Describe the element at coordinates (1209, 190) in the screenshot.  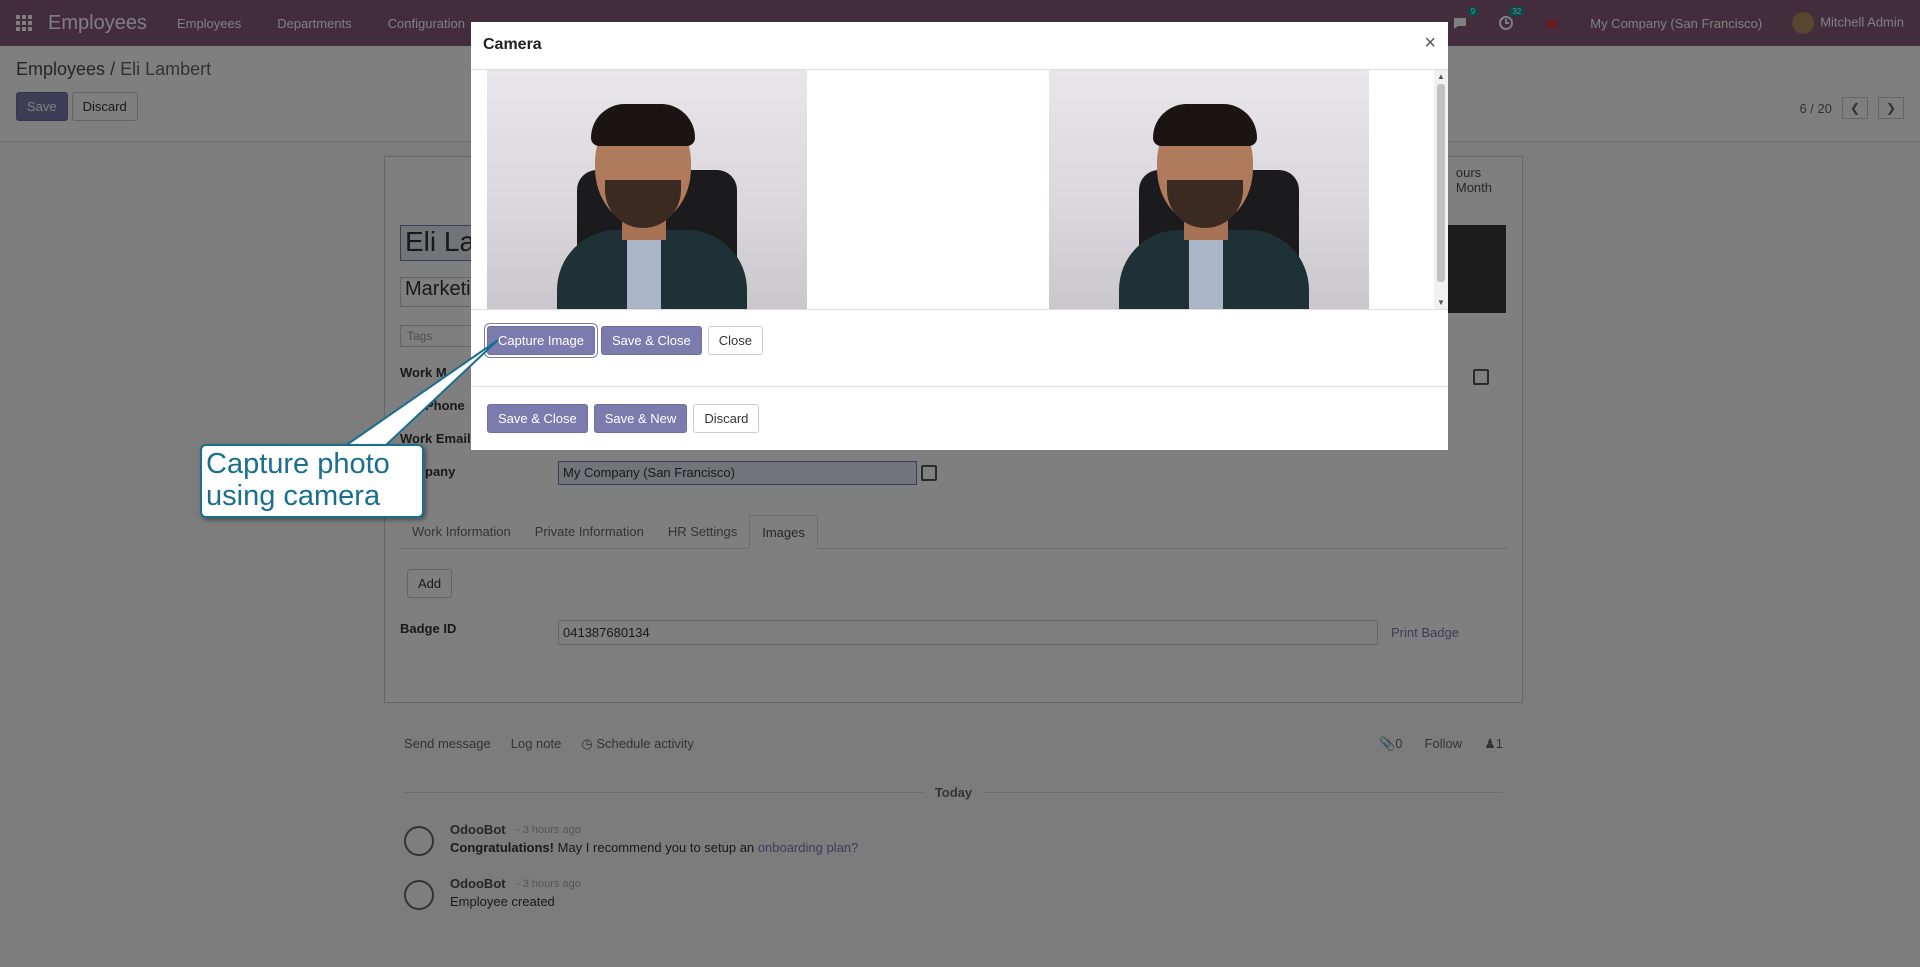
I see `captured-image-preview` at that location.